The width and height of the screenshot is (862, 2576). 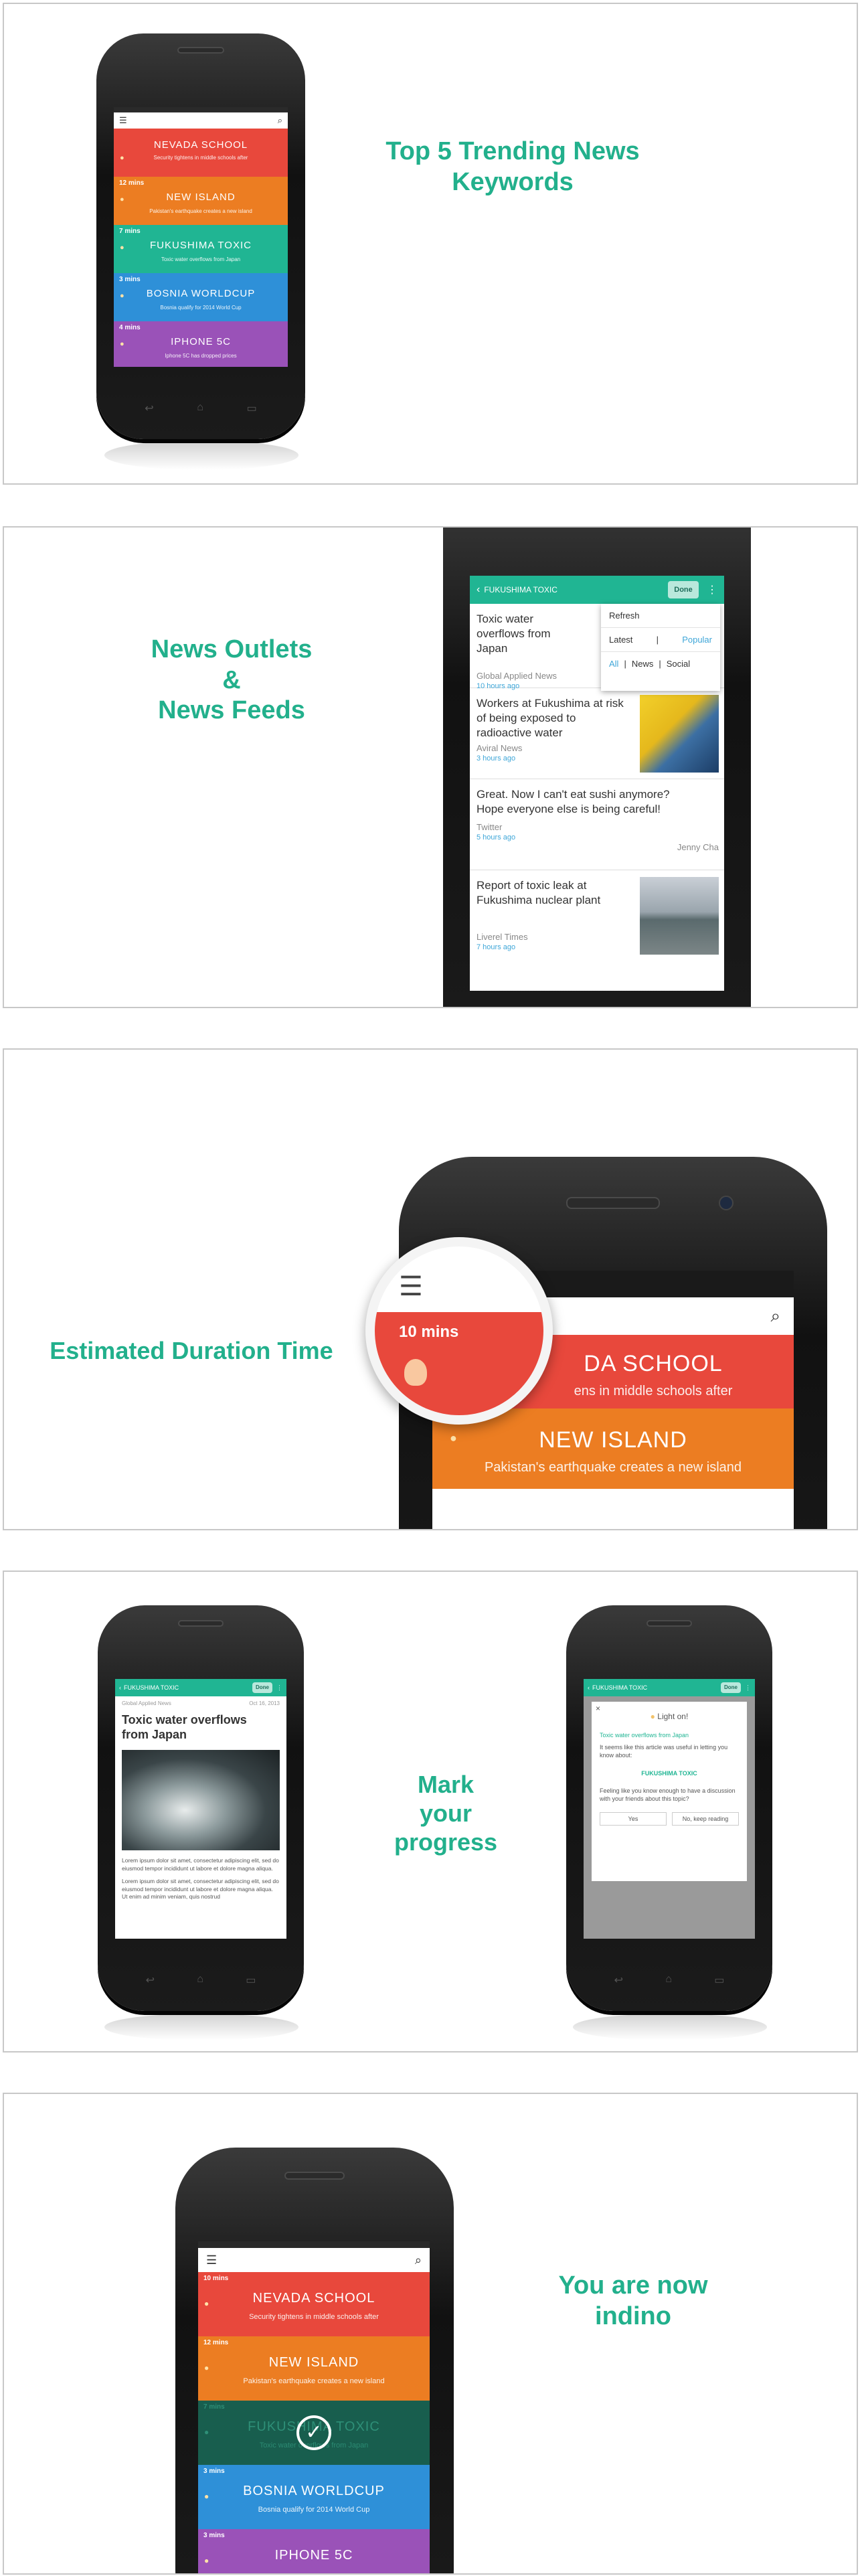 What do you see at coordinates (429, 1332) in the screenshot?
I see `magnified-time: 10 mins` at bounding box center [429, 1332].